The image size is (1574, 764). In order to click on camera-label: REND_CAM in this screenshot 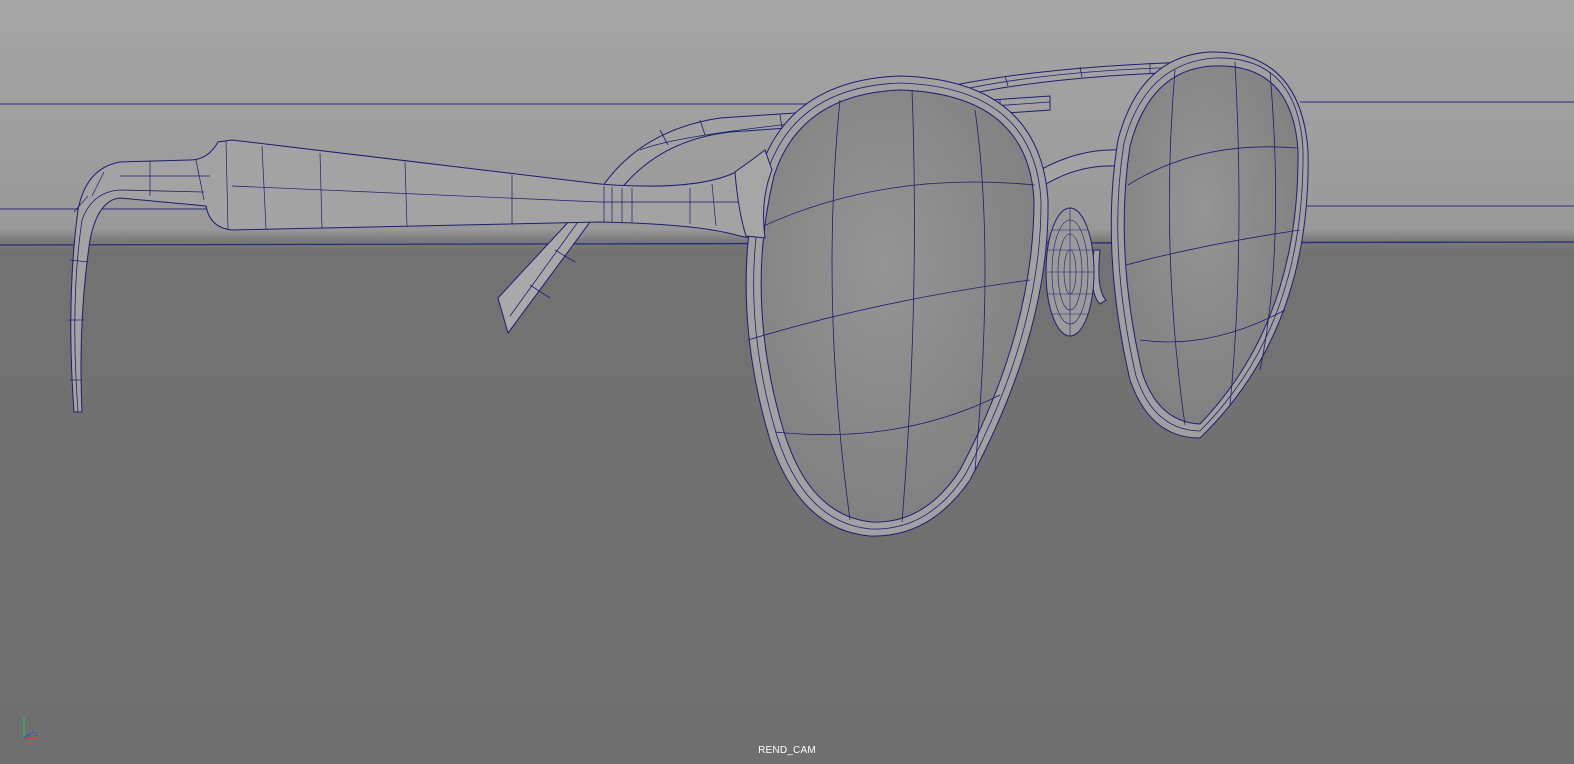, I will do `click(787, 750)`.